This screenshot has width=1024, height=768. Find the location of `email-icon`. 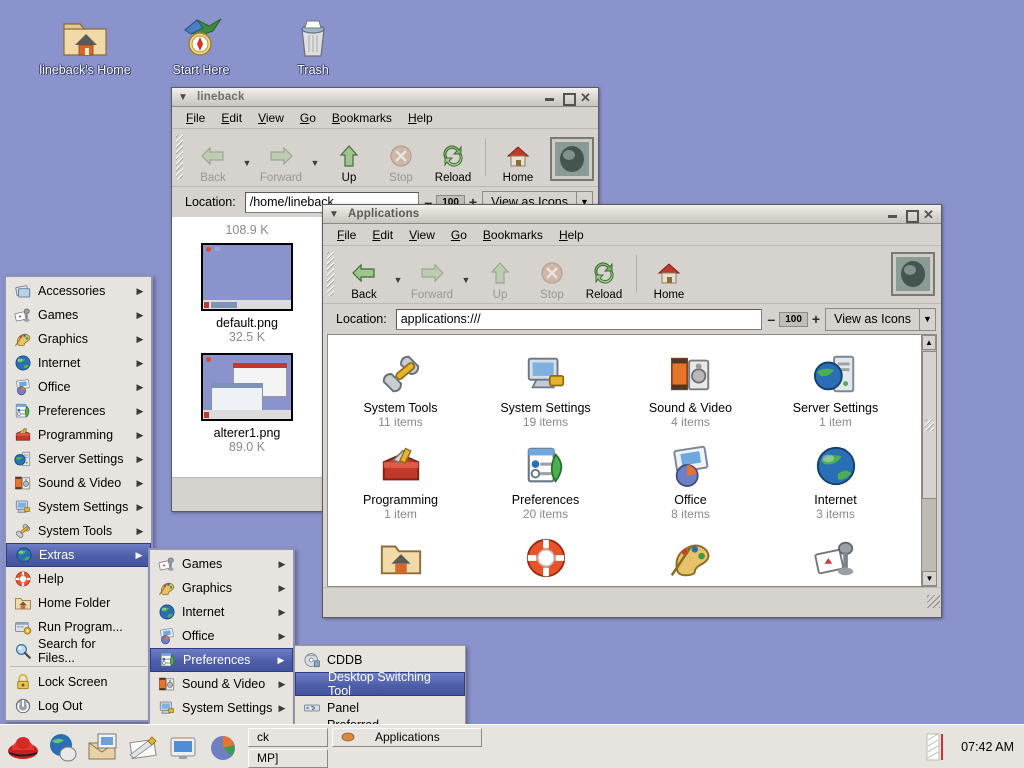

email-icon is located at coordinates (103, 747).